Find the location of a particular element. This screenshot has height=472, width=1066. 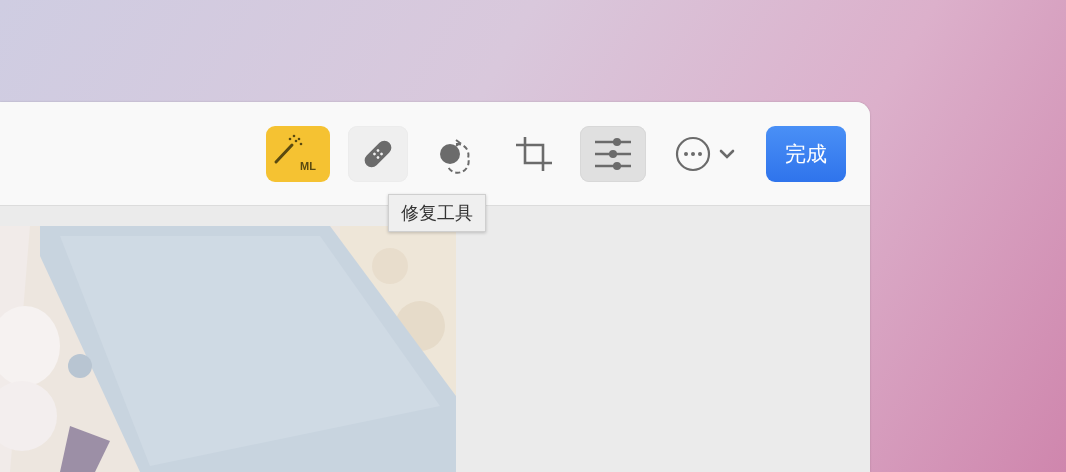

done-button: 完成 is located at coordinates (806, 153).